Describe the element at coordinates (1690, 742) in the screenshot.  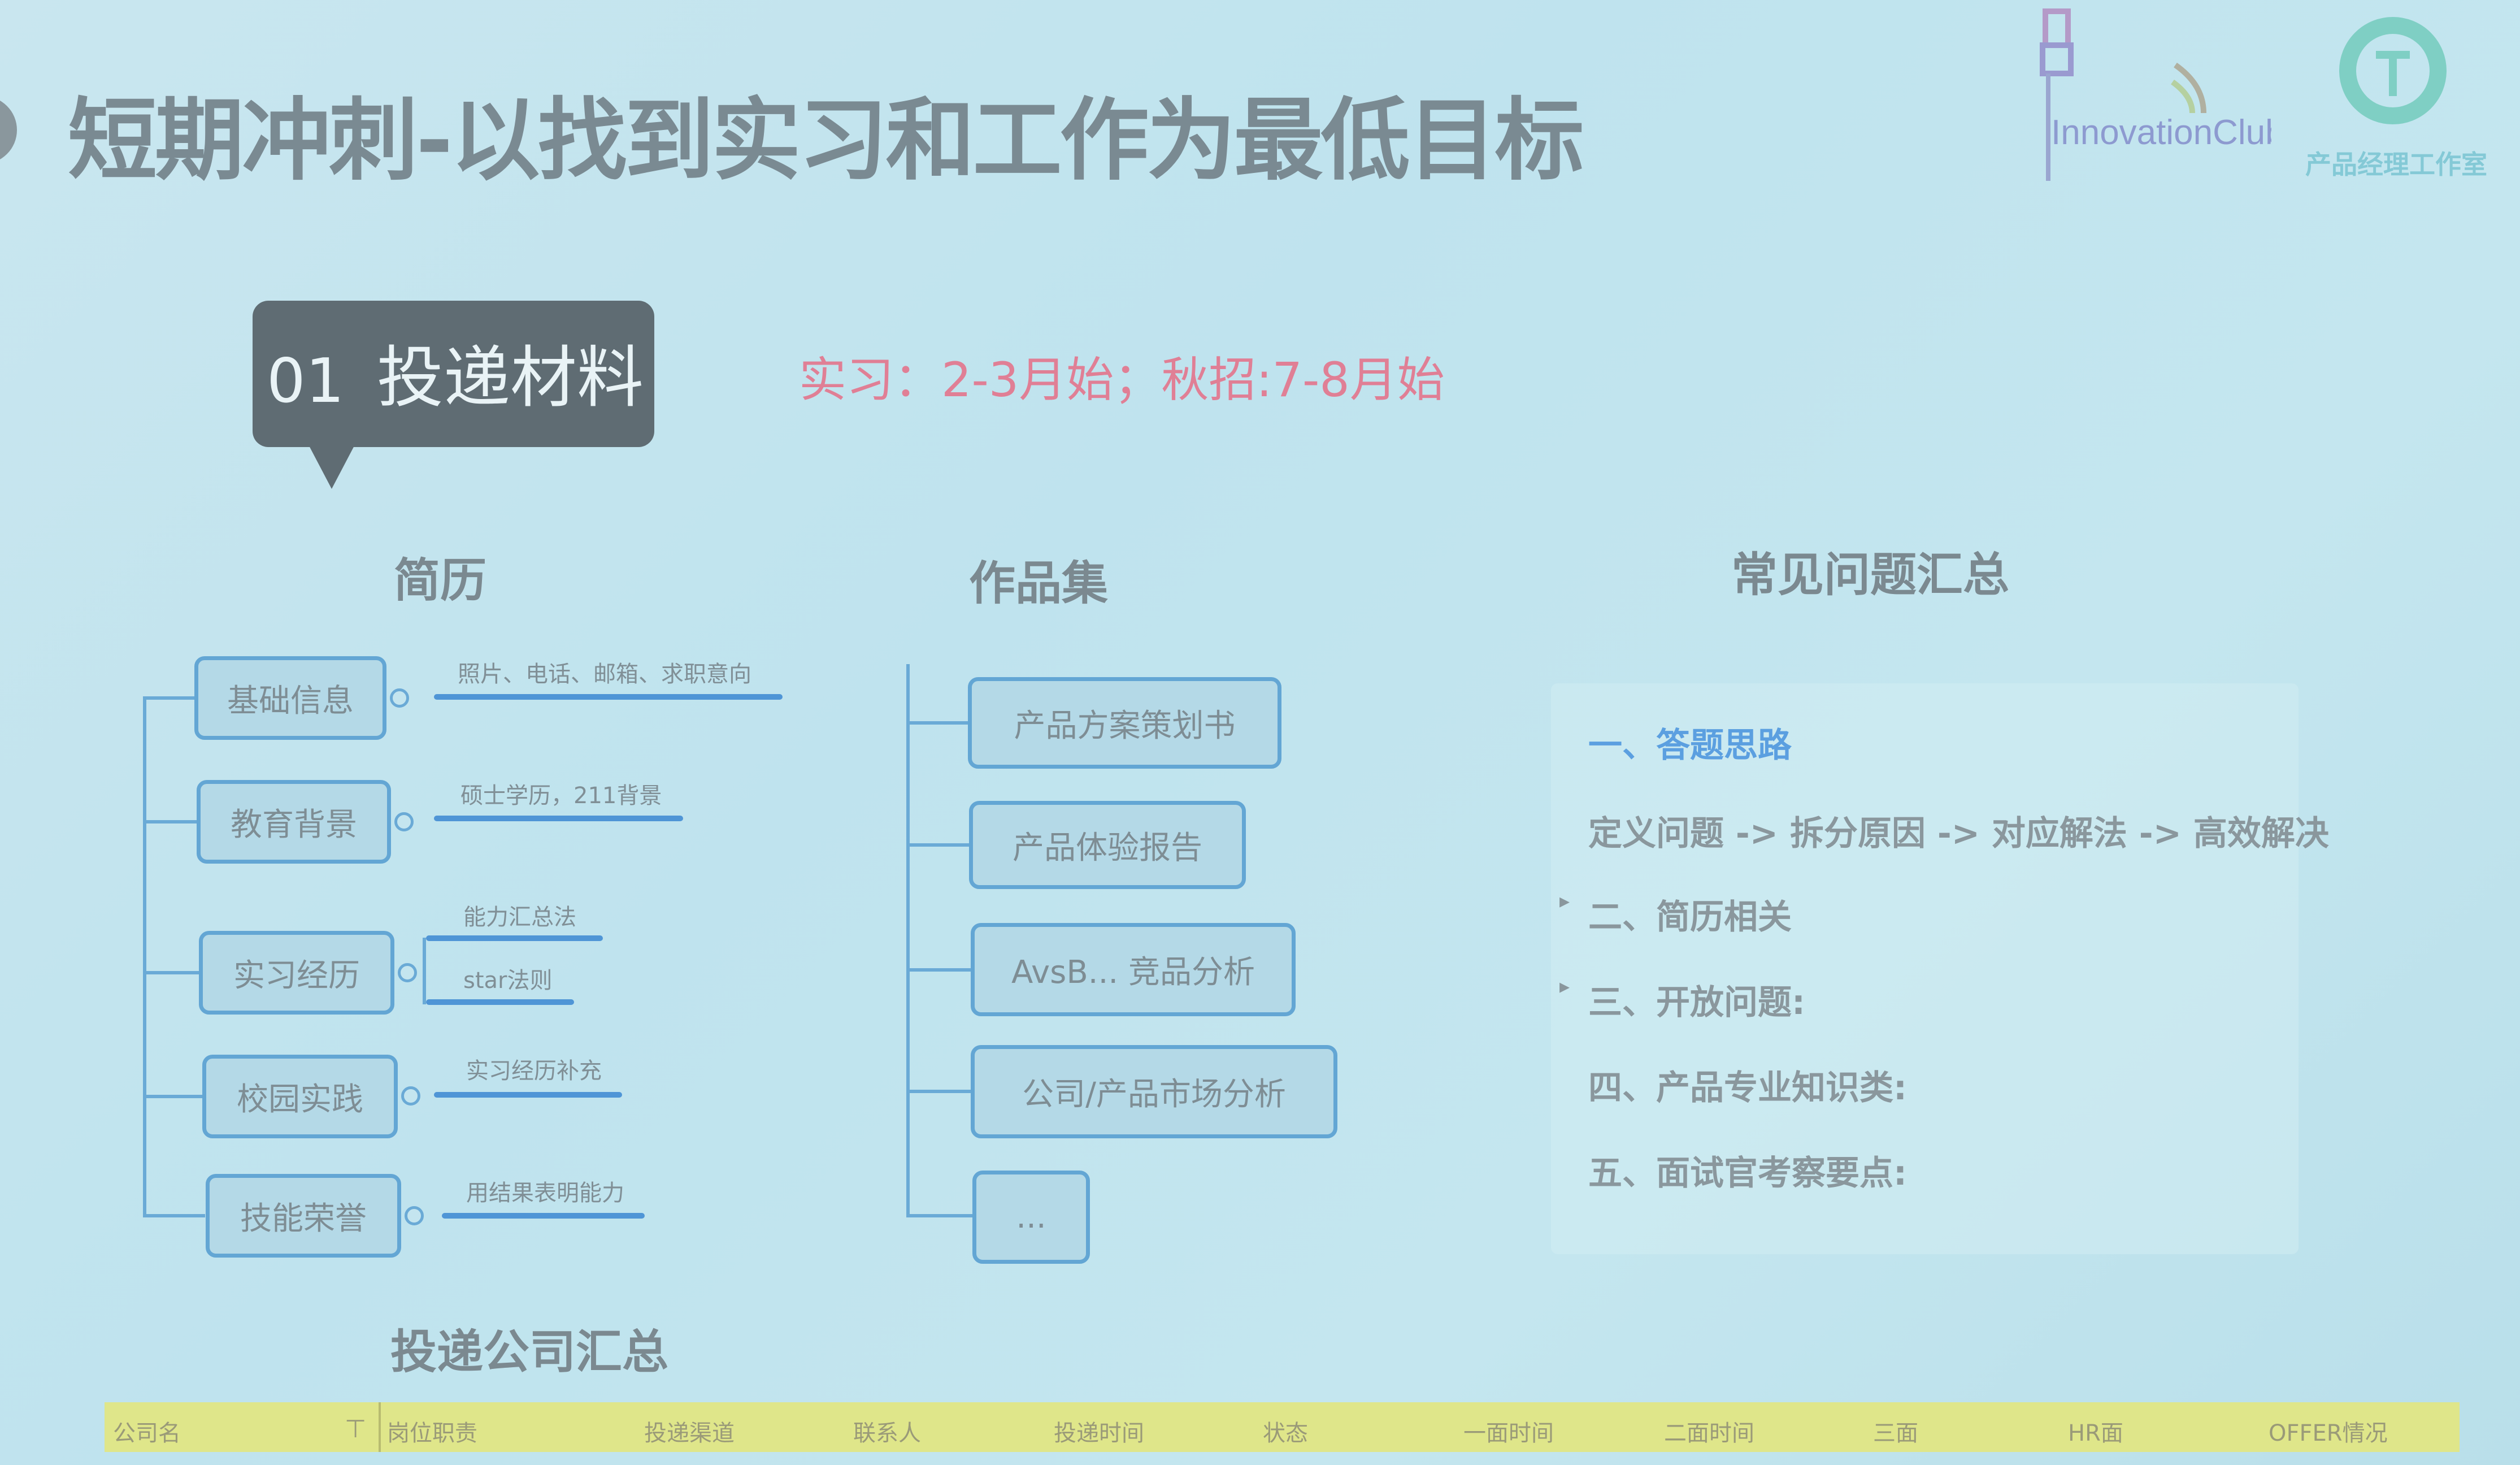
I see `faq-item: 一、答题思路` at that location.